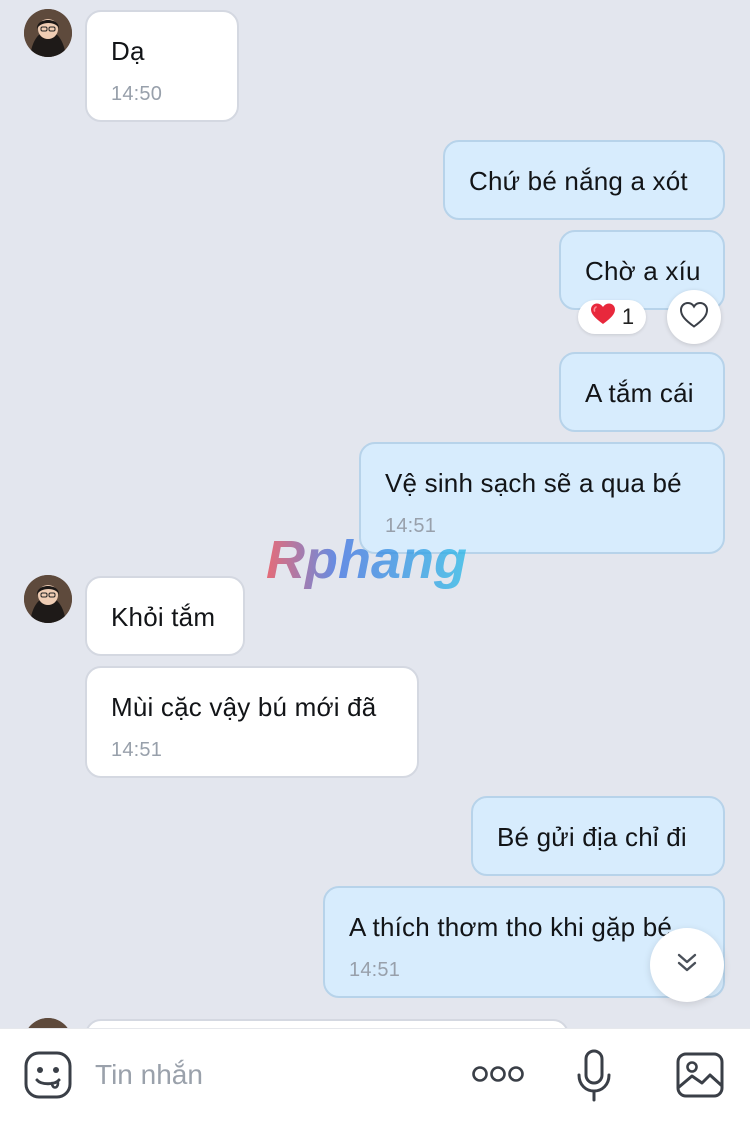 Image resolution: width=750 pixels, height=1124 pixels. I want to click on reaction-summary: 1, so click(612, 317).